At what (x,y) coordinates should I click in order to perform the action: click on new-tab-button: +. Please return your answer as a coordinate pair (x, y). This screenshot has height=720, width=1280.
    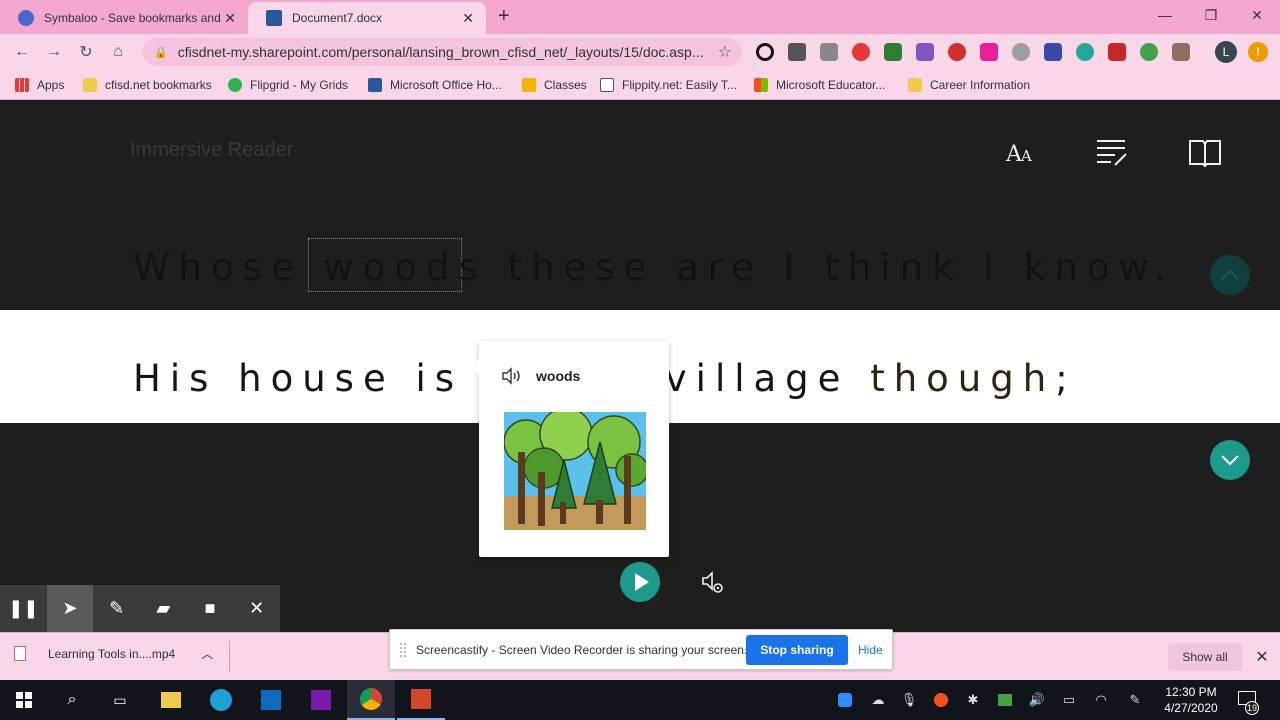
    Looking at the image, I should click on (504, 16).